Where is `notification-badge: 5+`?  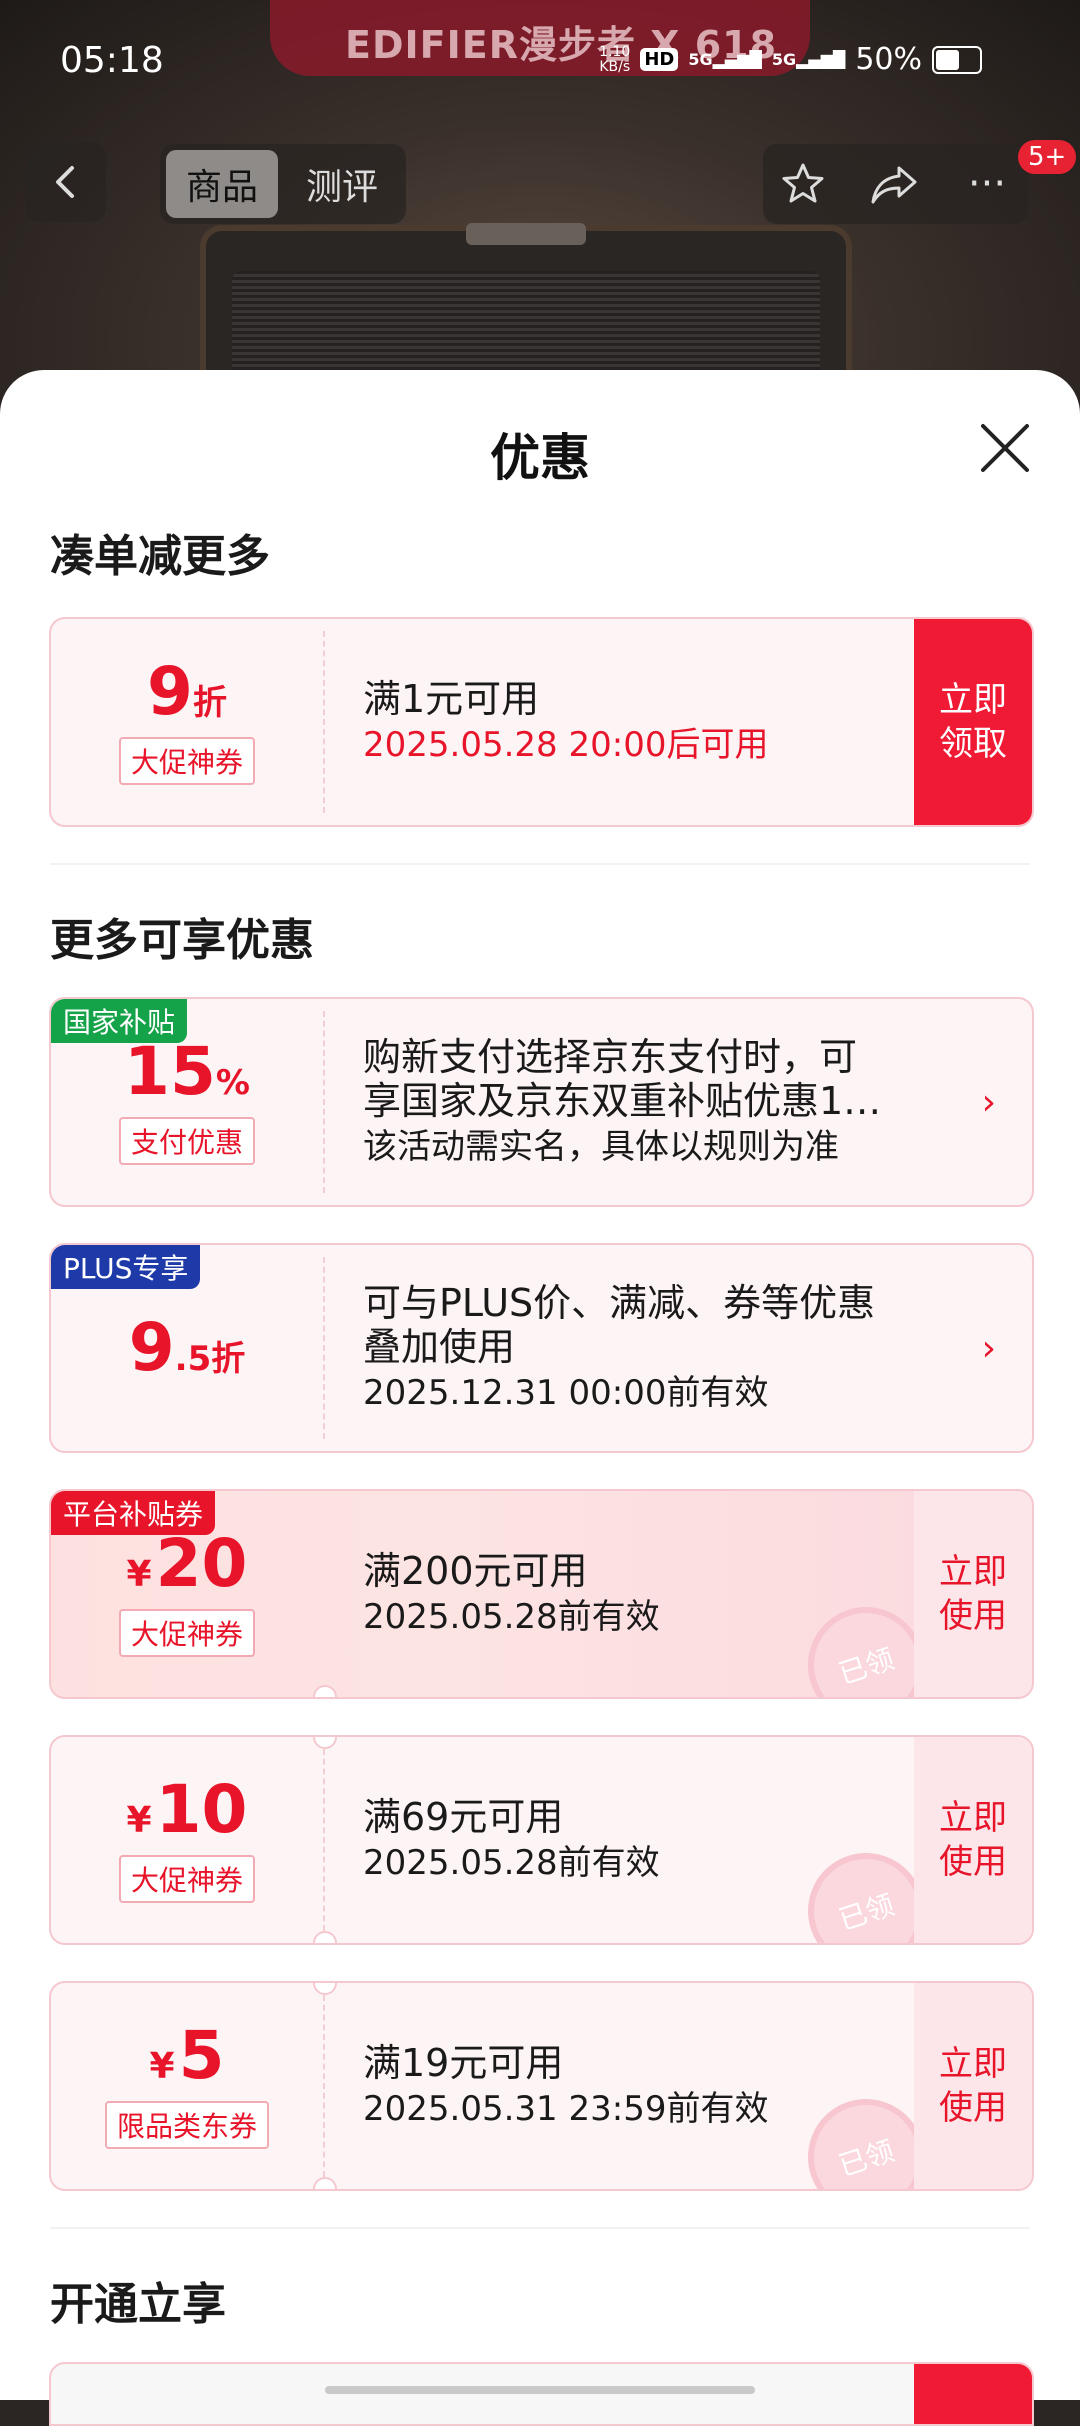 notification-badge: 5+ is located at coordinates (1047, 157).